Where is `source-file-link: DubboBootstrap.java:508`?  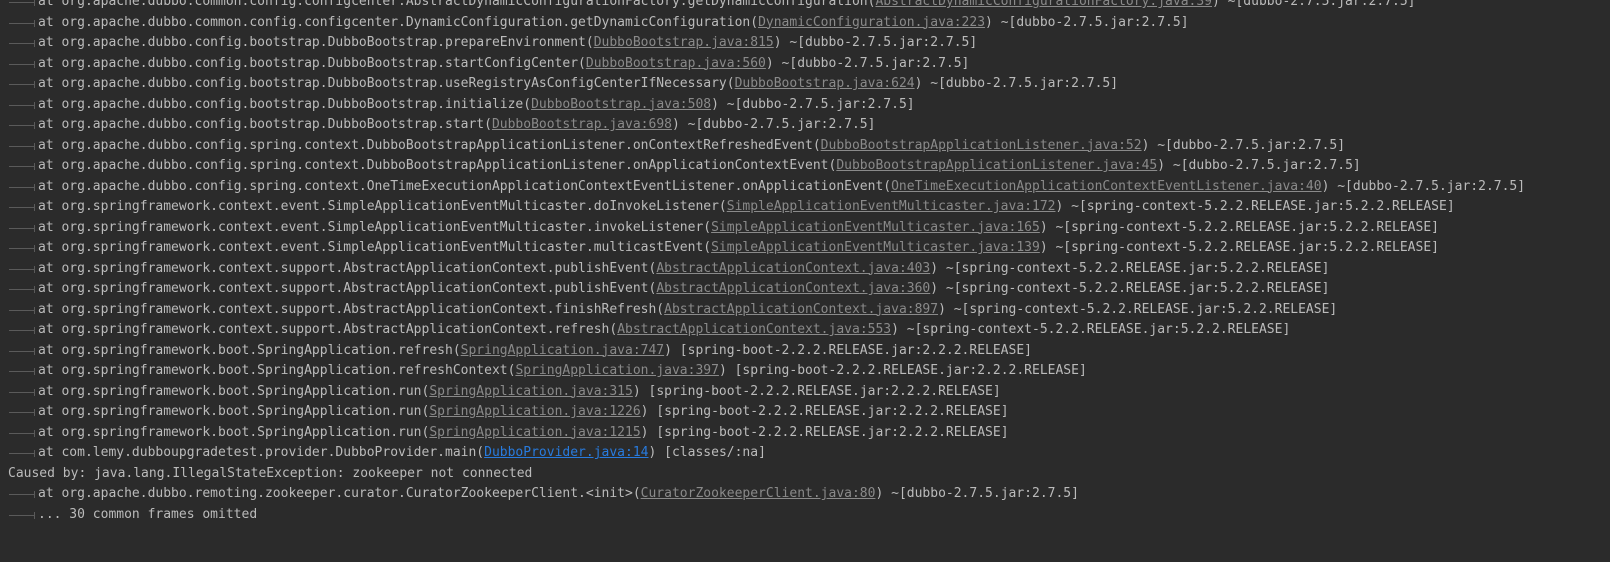 source-file-link: DubboBootstrap.java:508 is located at coordinates (621, 104).